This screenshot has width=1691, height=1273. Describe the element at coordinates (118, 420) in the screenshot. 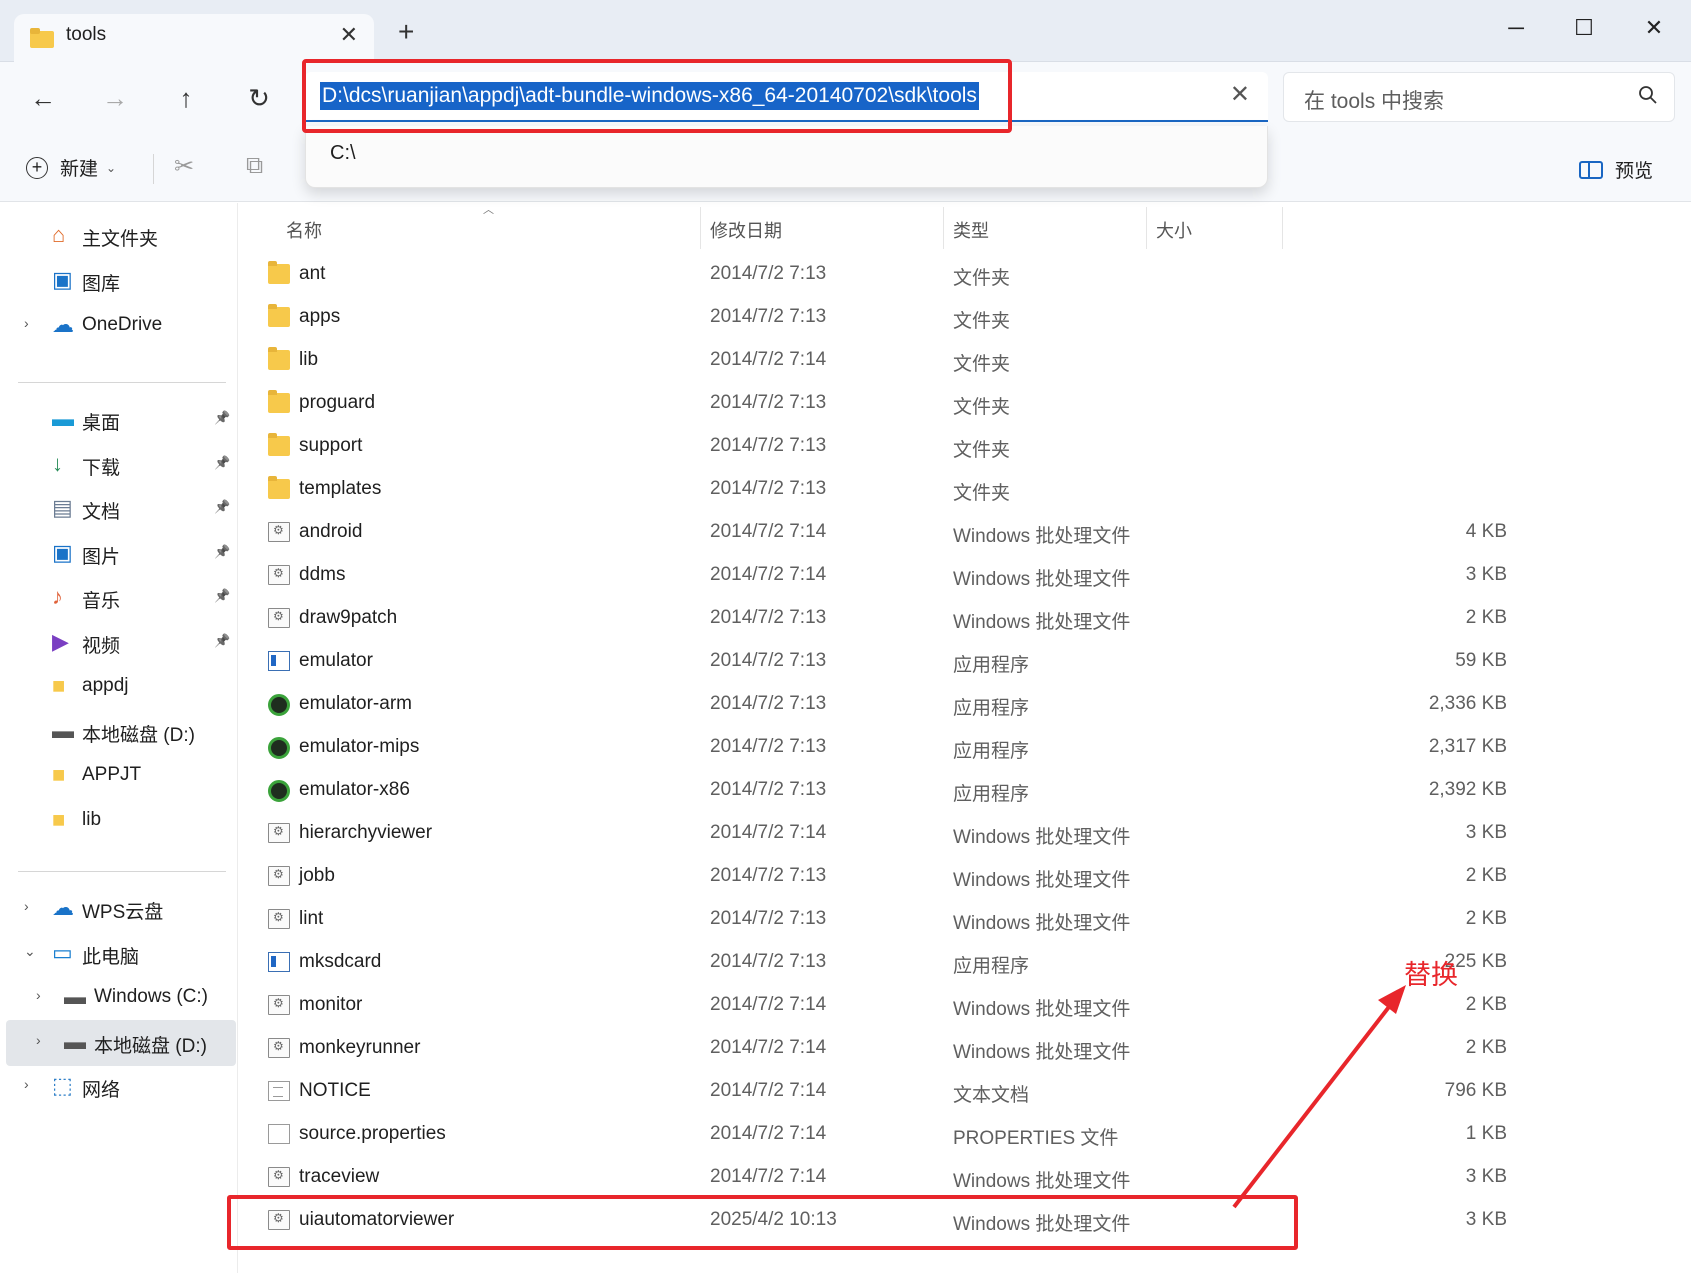

I see `sidebar-item: ▬ 桌面 📌` at that location.